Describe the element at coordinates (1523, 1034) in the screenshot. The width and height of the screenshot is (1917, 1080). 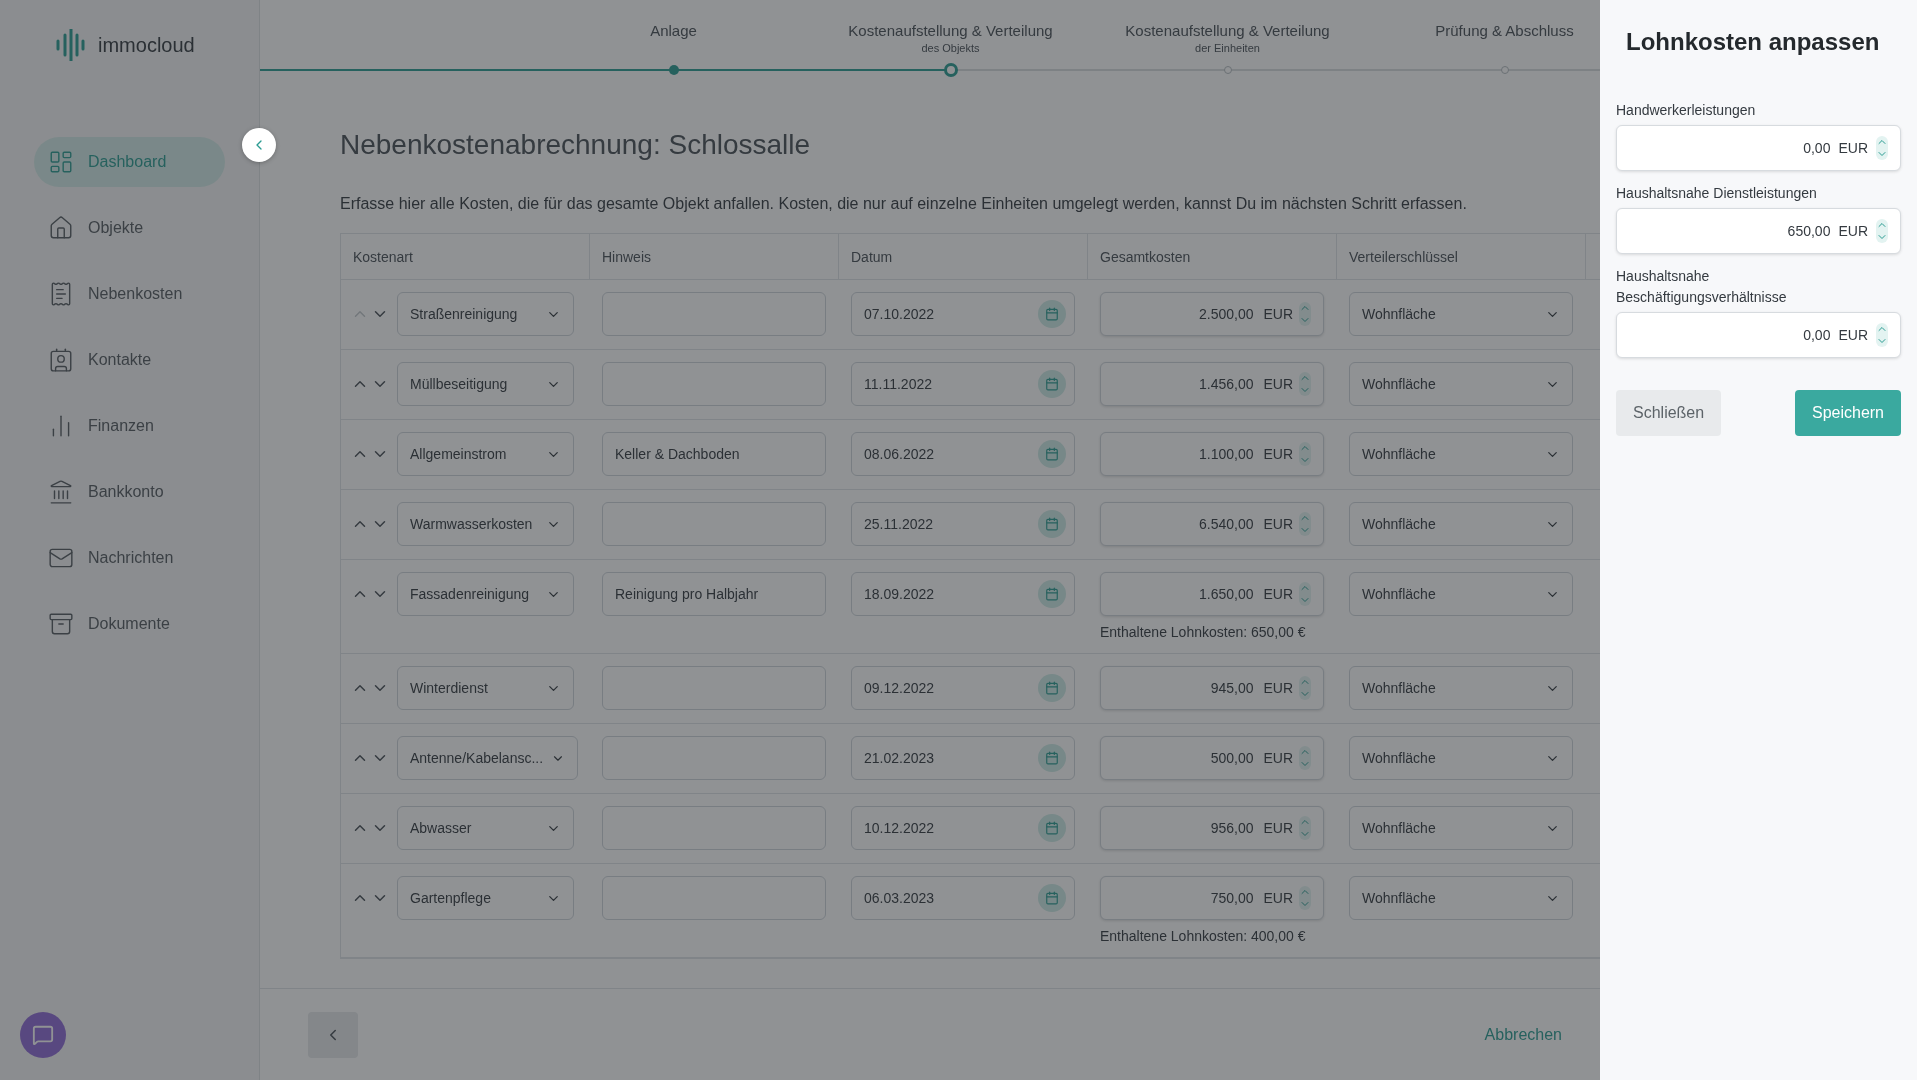
I see `cancel-button: Abbrechen` at that location.